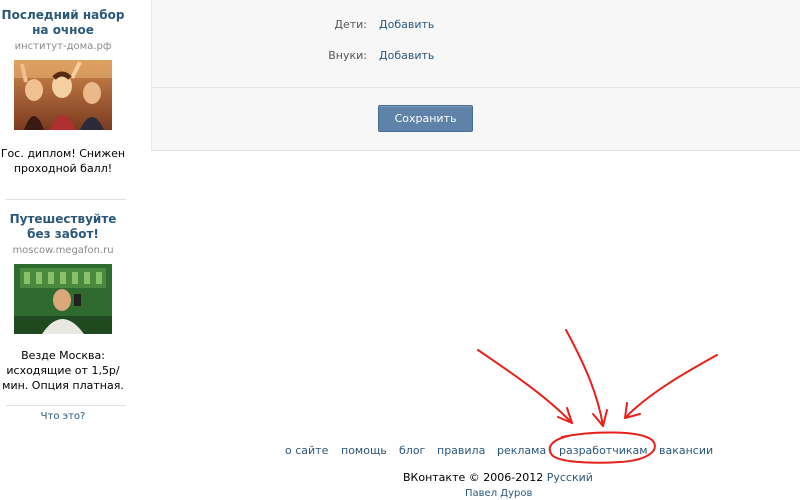  What do you see at coordinates (350, 24) in the screenshot?
I see `children-label: Дети:` at bounding box center [350, 24].